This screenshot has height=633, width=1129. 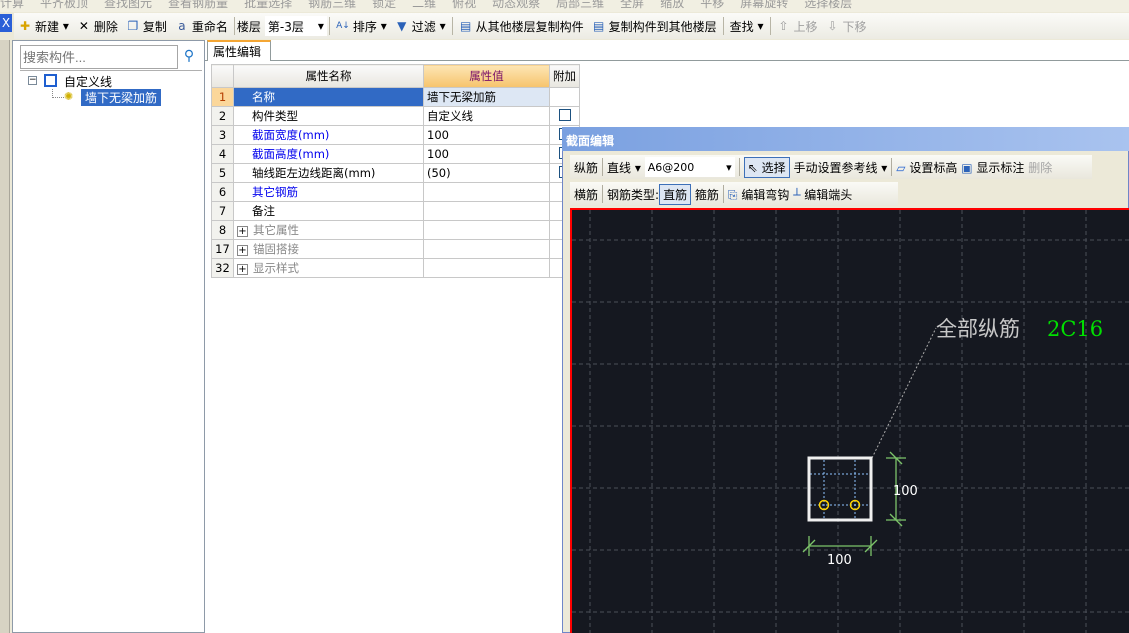 What do you see at coordinates (486, 173) in the screenshot?
I see `property-value: (50)` at bounding box center [486, 173].